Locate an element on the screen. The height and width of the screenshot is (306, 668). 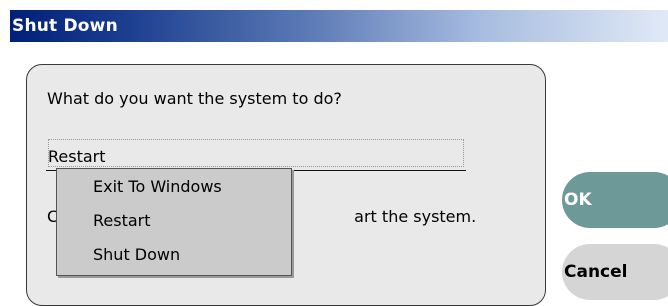
question-label: What do you want the system to do? is located at coordinates (194, 98).